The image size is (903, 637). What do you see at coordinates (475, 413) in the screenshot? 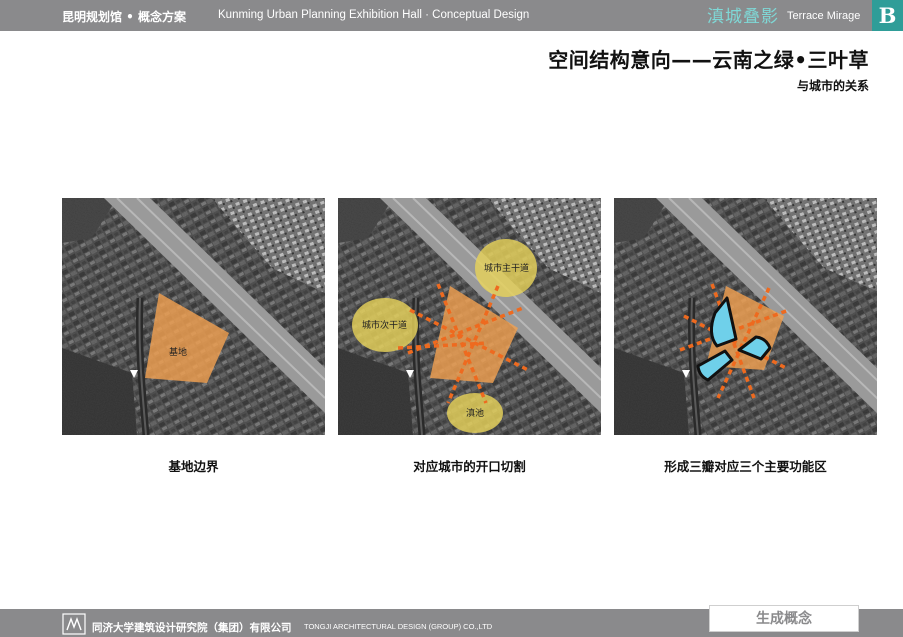
I see `lake-label: 滇池` at bounding box center [475, 413].